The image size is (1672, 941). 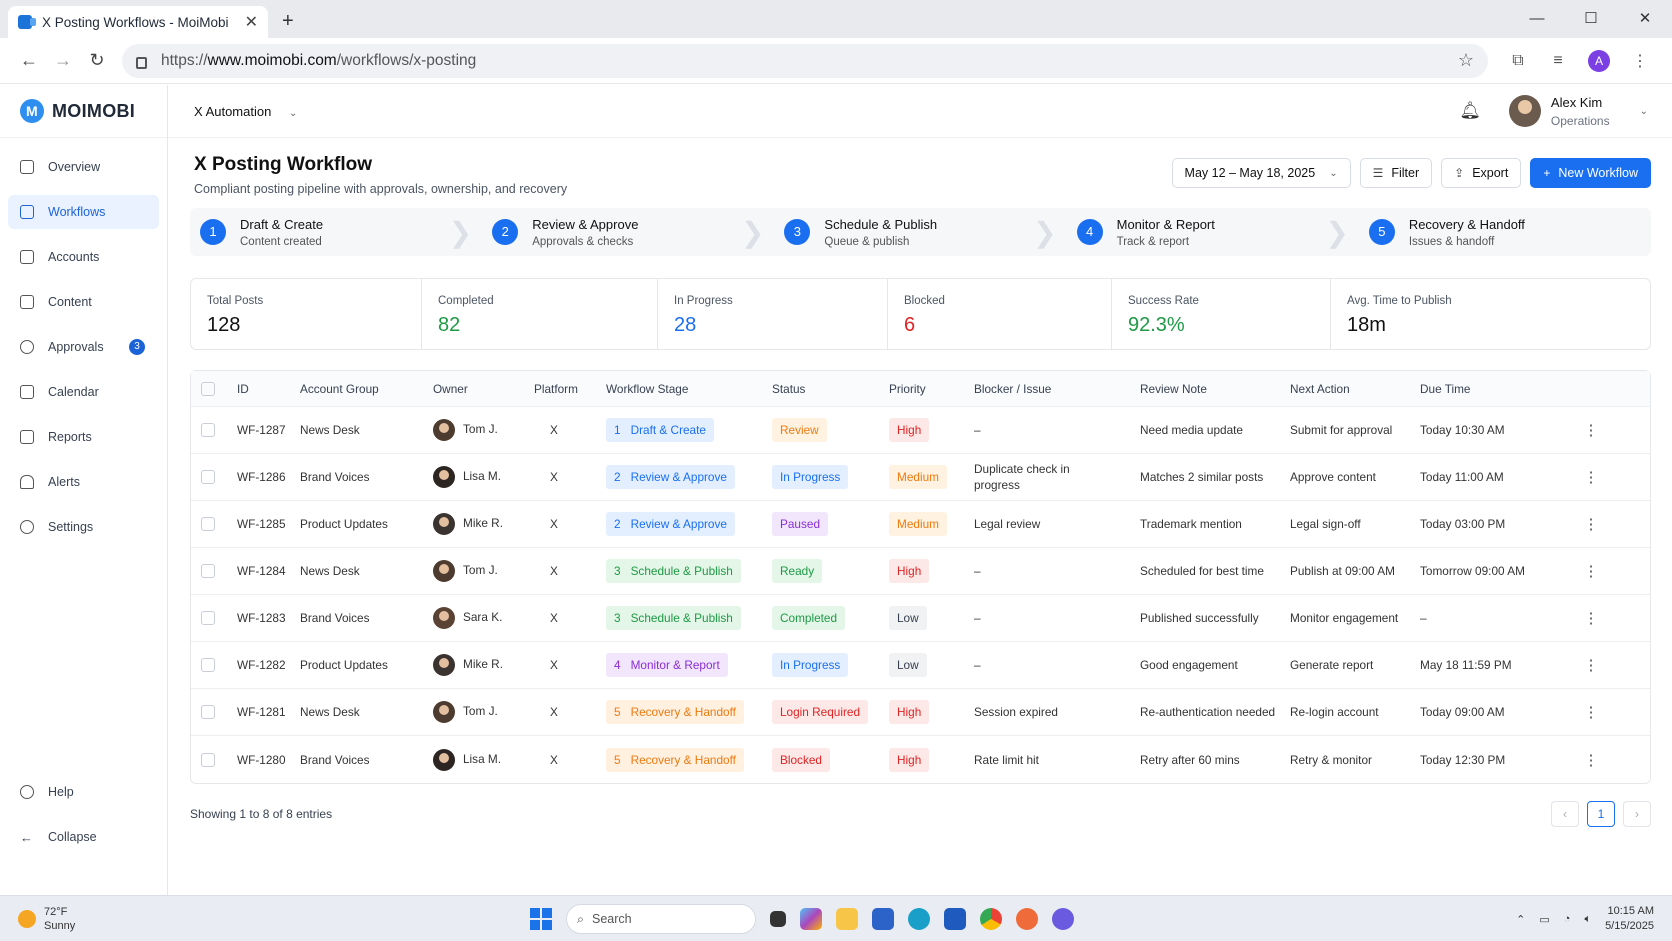 What do you see at coordinates (1470, 111) in the screenshot?
I see `notification-bell-icon: 🔔︎` at bounding box center [1470, 111].